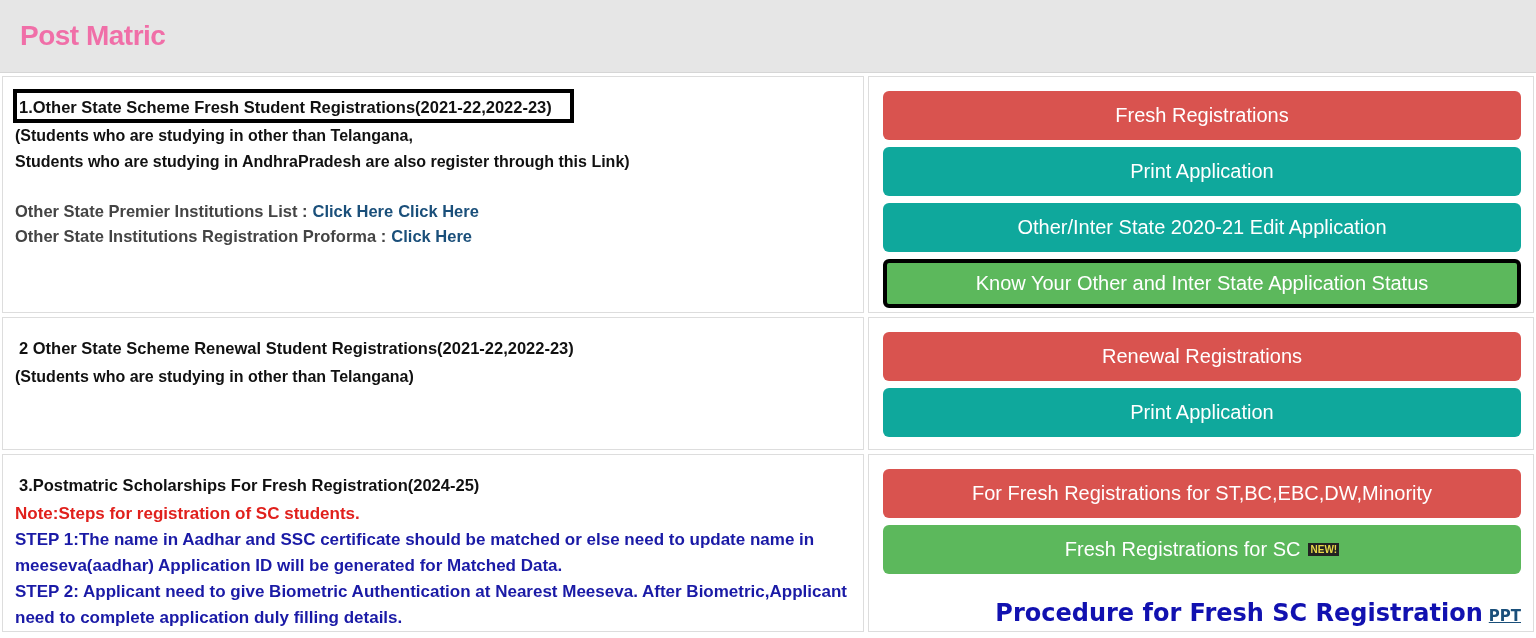  I want to click on page-title: Post Matric, so click(93, 36).